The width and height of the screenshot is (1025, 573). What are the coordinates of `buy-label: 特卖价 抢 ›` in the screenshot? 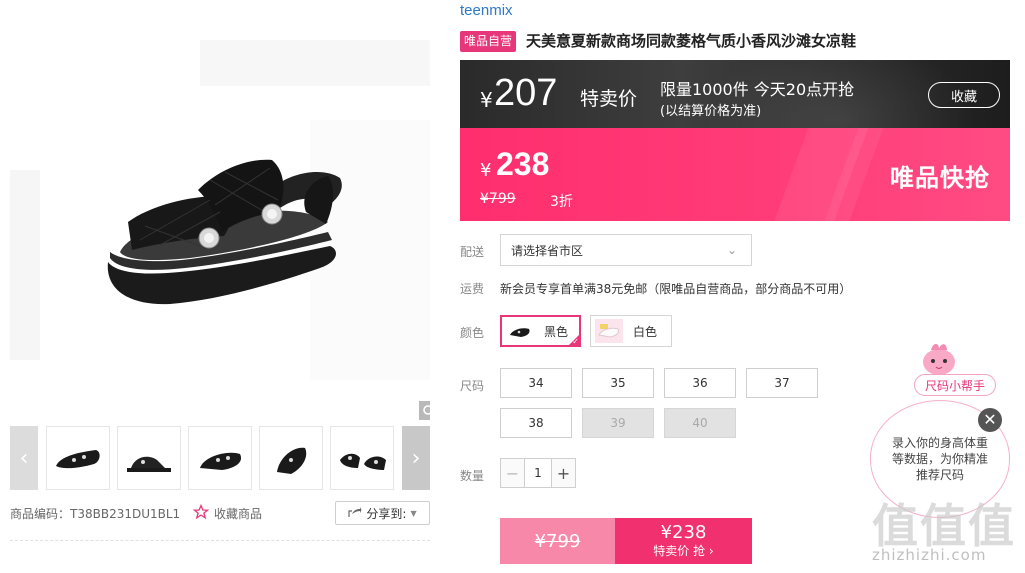 It's located at (683, 551).